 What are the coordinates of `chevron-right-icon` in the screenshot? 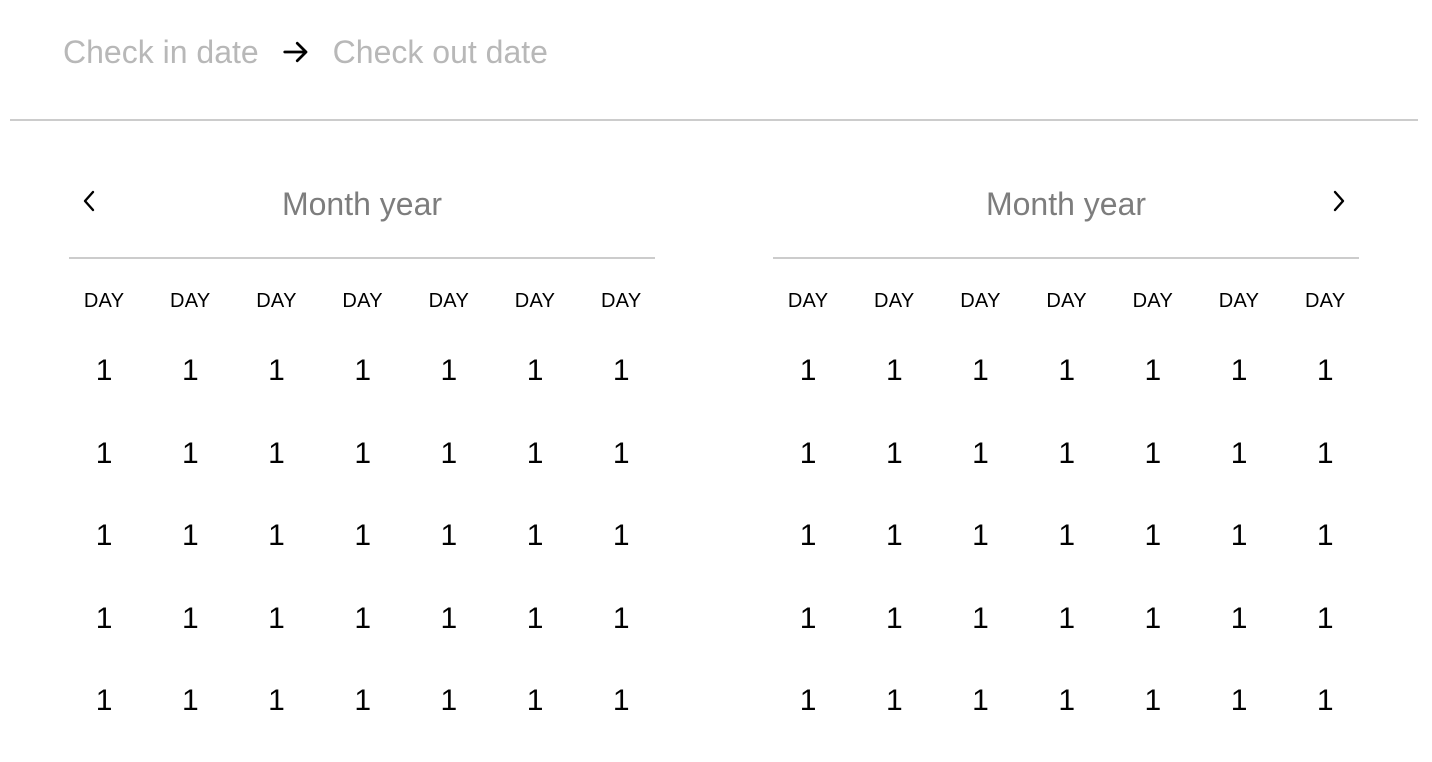 It's located at (1339, 201).